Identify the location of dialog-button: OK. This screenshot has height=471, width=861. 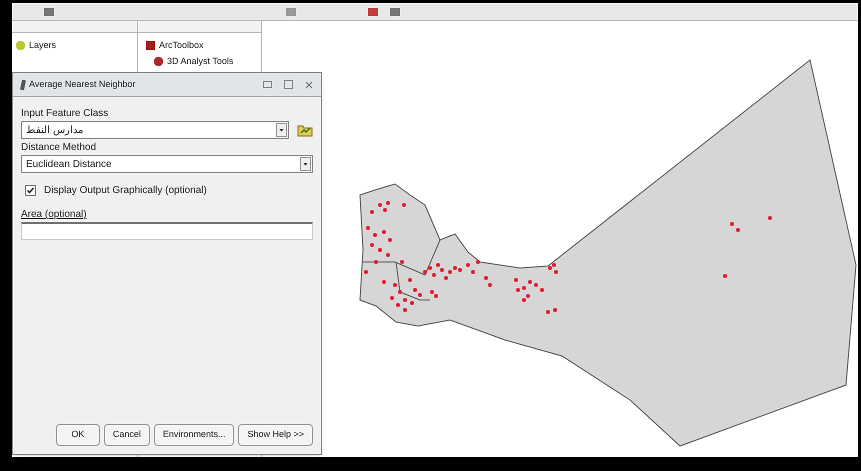
(78, 435).